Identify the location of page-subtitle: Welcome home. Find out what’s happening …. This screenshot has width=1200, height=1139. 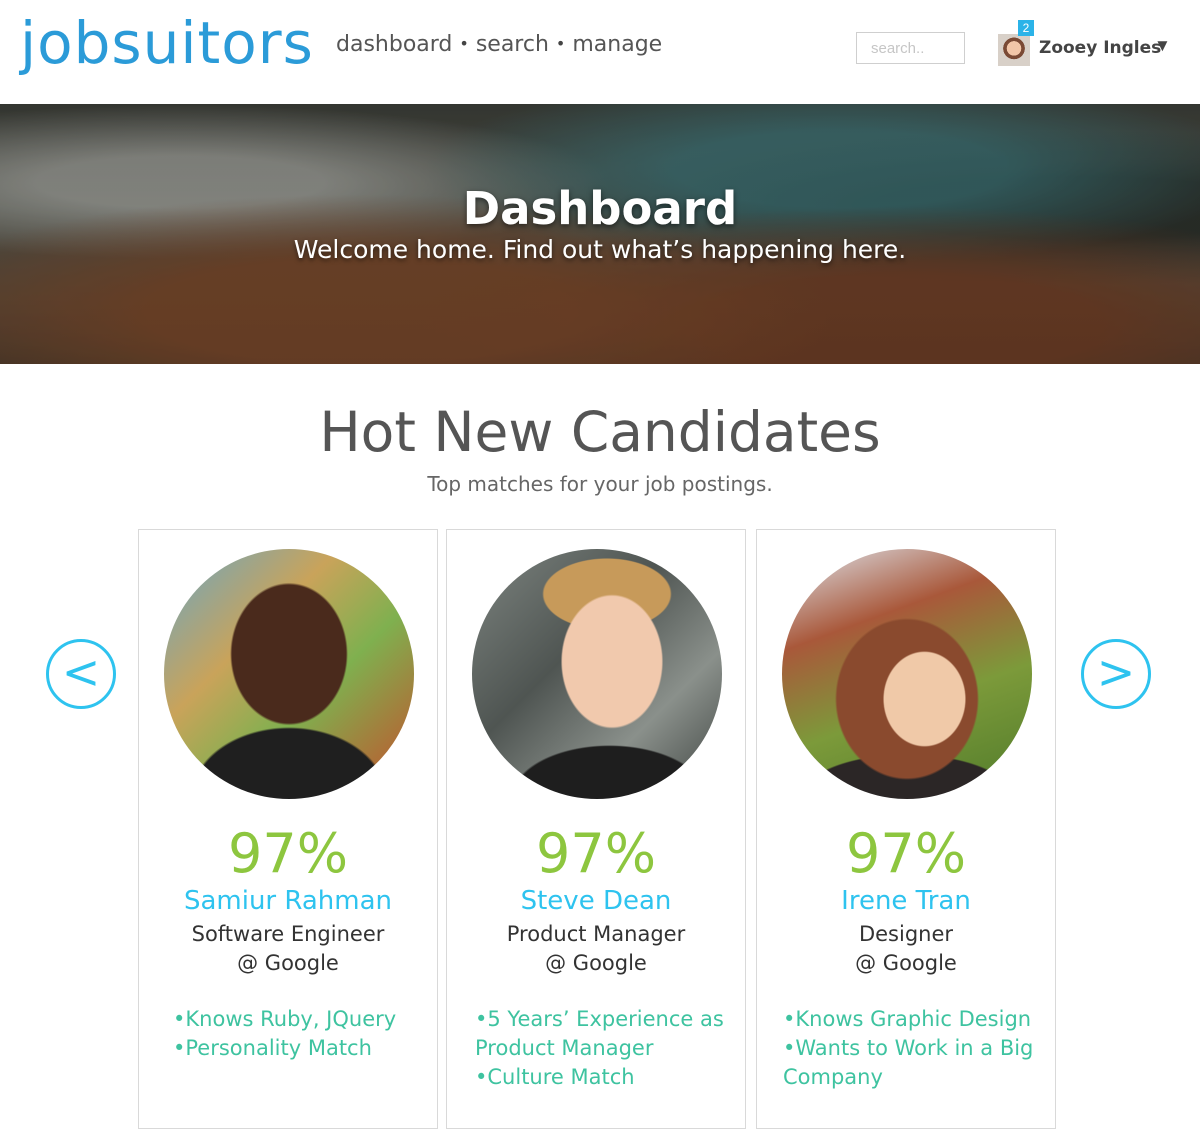
(600, 249).